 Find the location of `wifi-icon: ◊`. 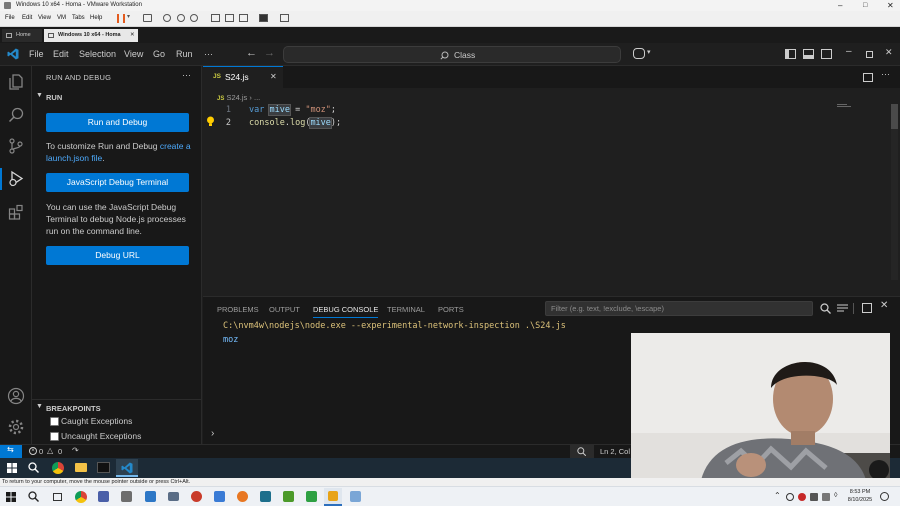

wifi-icon: ◊ is located at coordinates (835, 495).